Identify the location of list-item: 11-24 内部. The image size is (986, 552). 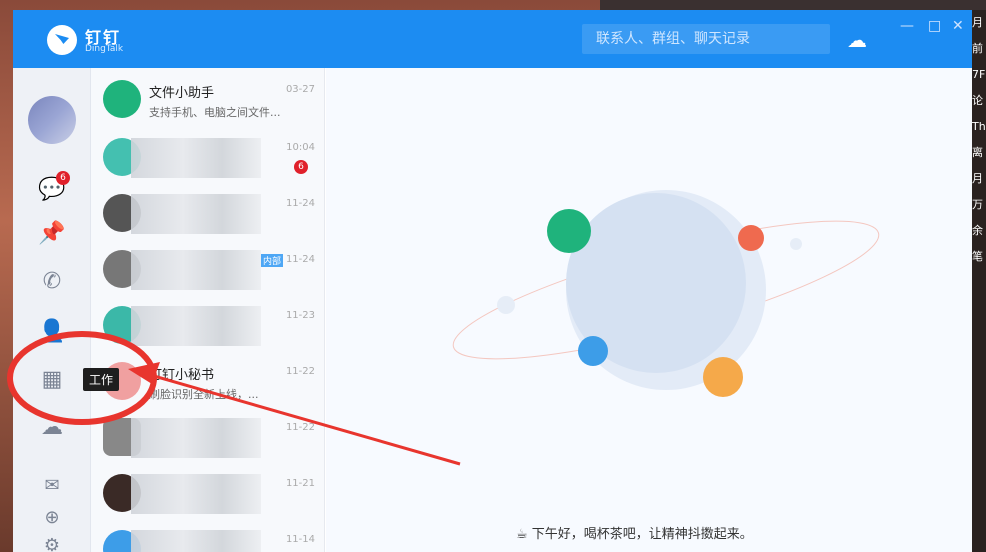
(208, 270).